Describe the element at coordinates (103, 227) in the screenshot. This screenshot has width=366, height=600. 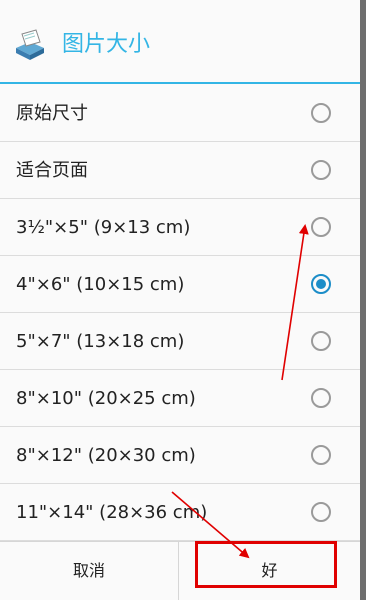
I see `option-label: 3½"×5" (9×13 cm)` at that location.